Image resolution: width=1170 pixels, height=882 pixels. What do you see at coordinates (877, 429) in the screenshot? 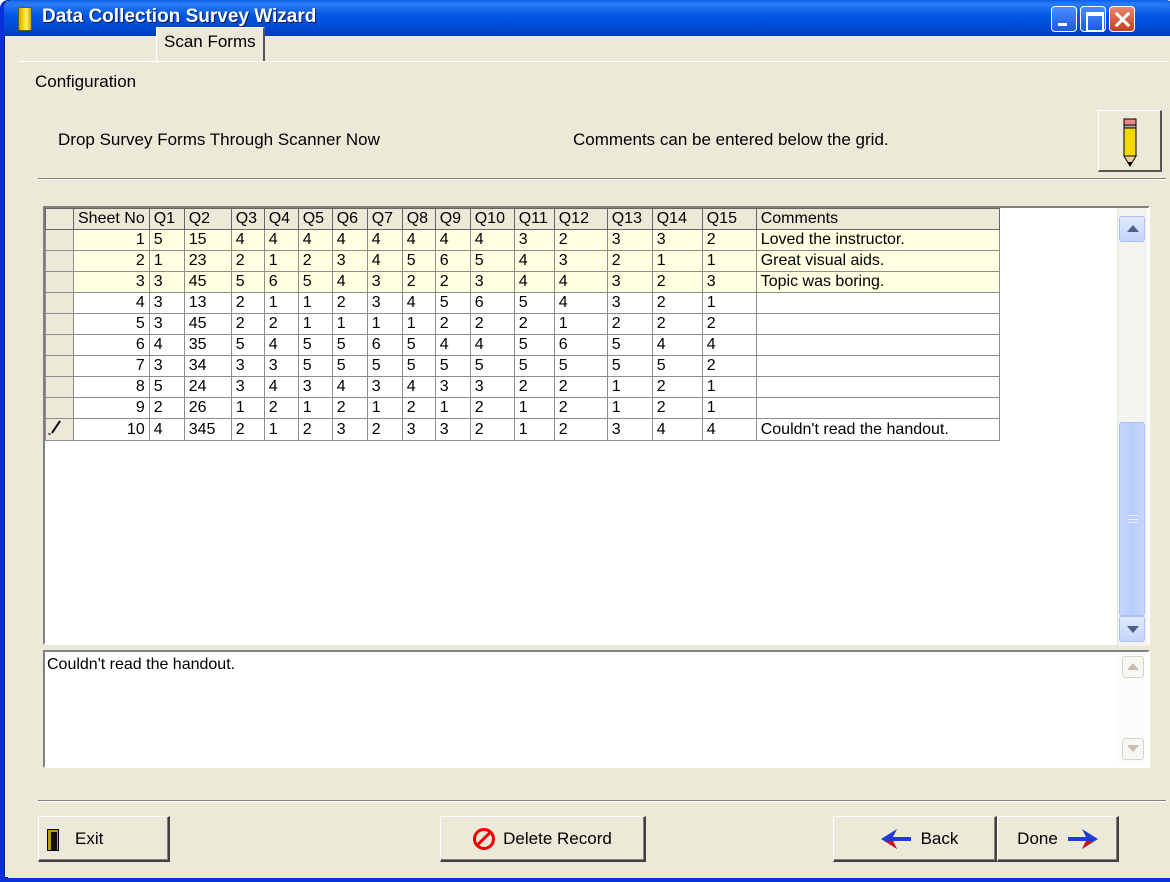
I see `comments-cell: Couldn't read the handout.` at bounding box center [877, 429].